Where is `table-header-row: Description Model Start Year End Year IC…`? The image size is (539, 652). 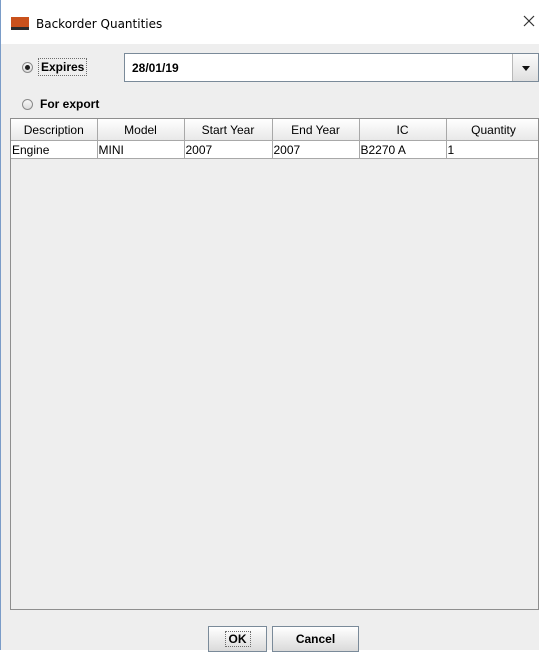
table-header-row: Description Model Start Year End Year IC… is located at coordinates (274, 130).